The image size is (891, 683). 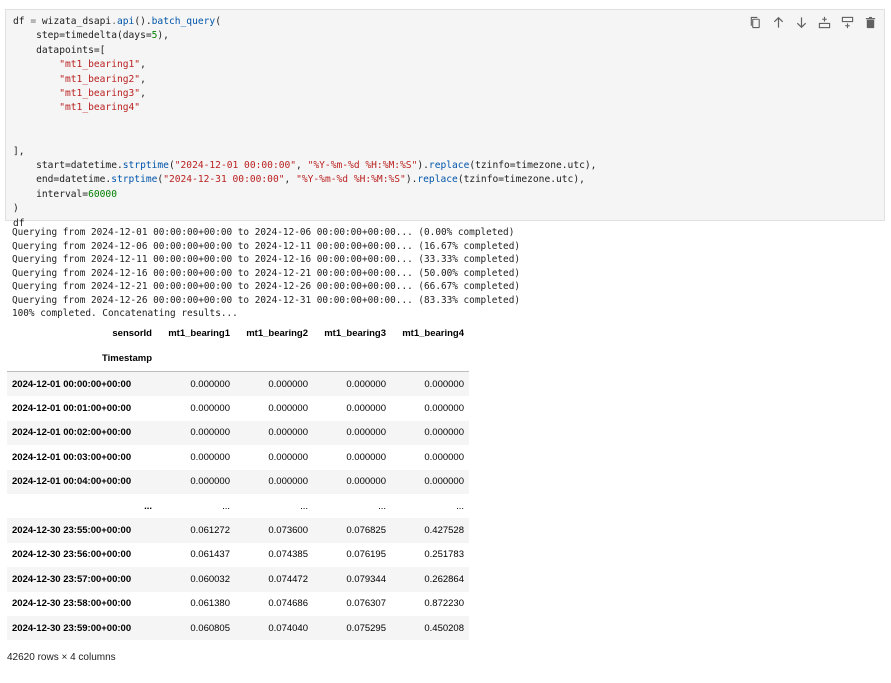 What do you see at coordinates (19, 21) in the screenshot?
I see `code-token: df` at bounding box center [19, 21].